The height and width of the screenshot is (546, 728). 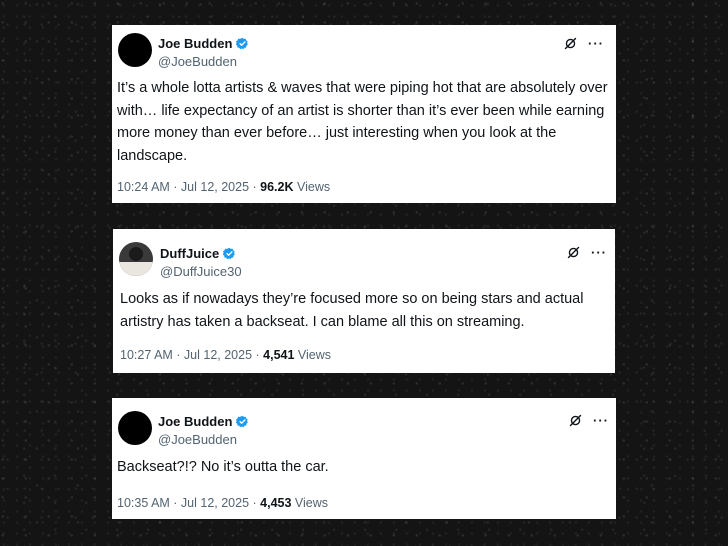 I want to click on avatar-face, so click(x=136, y=254).